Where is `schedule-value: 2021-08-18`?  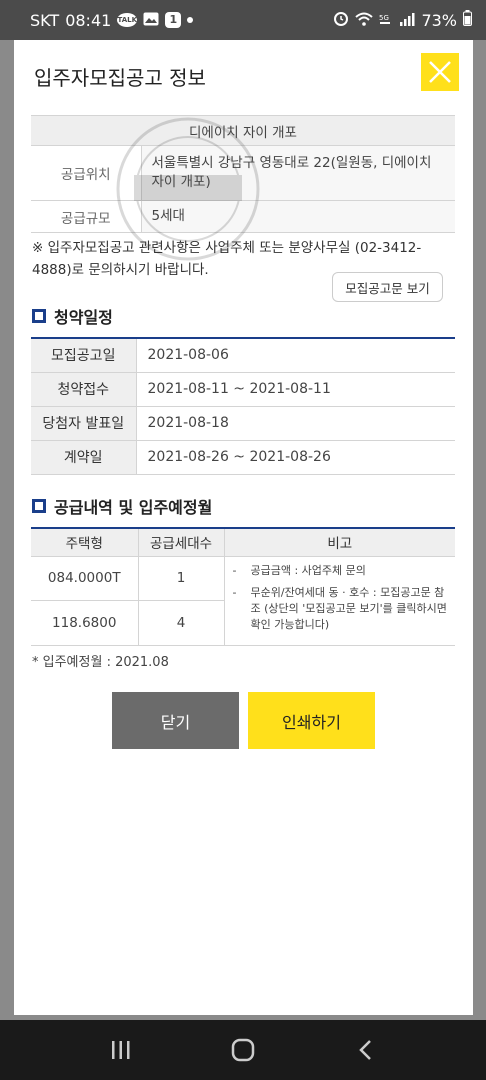 schedule-value: 2021-08-18 is located at coordinates (295, 423).